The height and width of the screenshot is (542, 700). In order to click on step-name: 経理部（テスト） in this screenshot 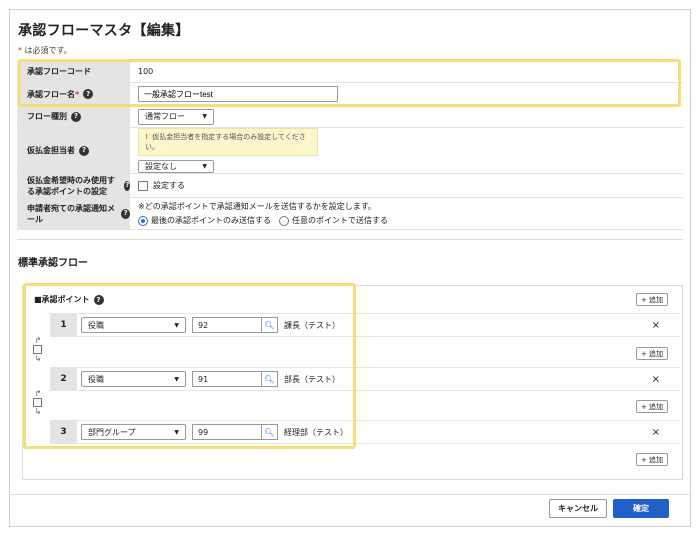, I will do `click(316, 432)`.